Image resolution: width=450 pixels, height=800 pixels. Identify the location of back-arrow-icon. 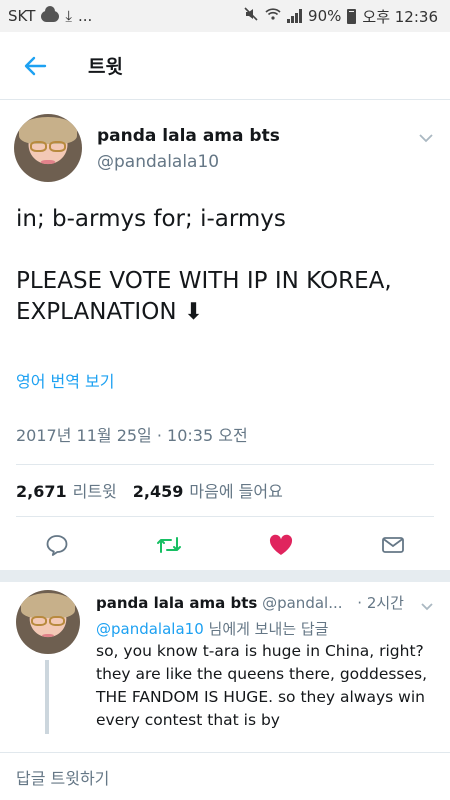
(35, 65).